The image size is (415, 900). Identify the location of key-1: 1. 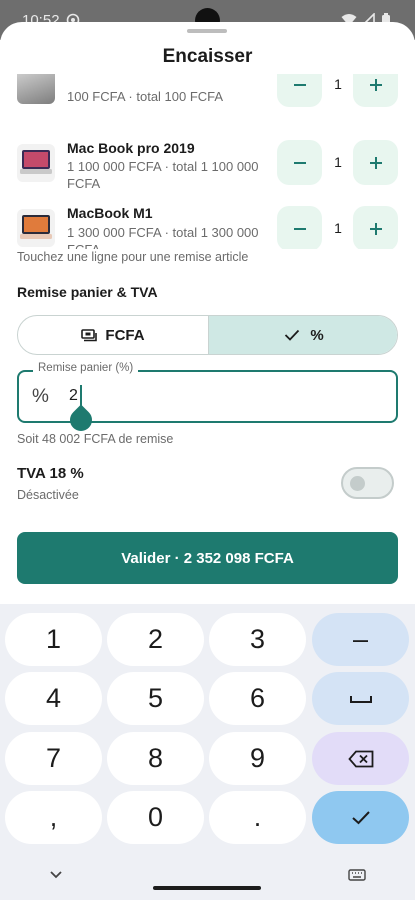
(53, 639).